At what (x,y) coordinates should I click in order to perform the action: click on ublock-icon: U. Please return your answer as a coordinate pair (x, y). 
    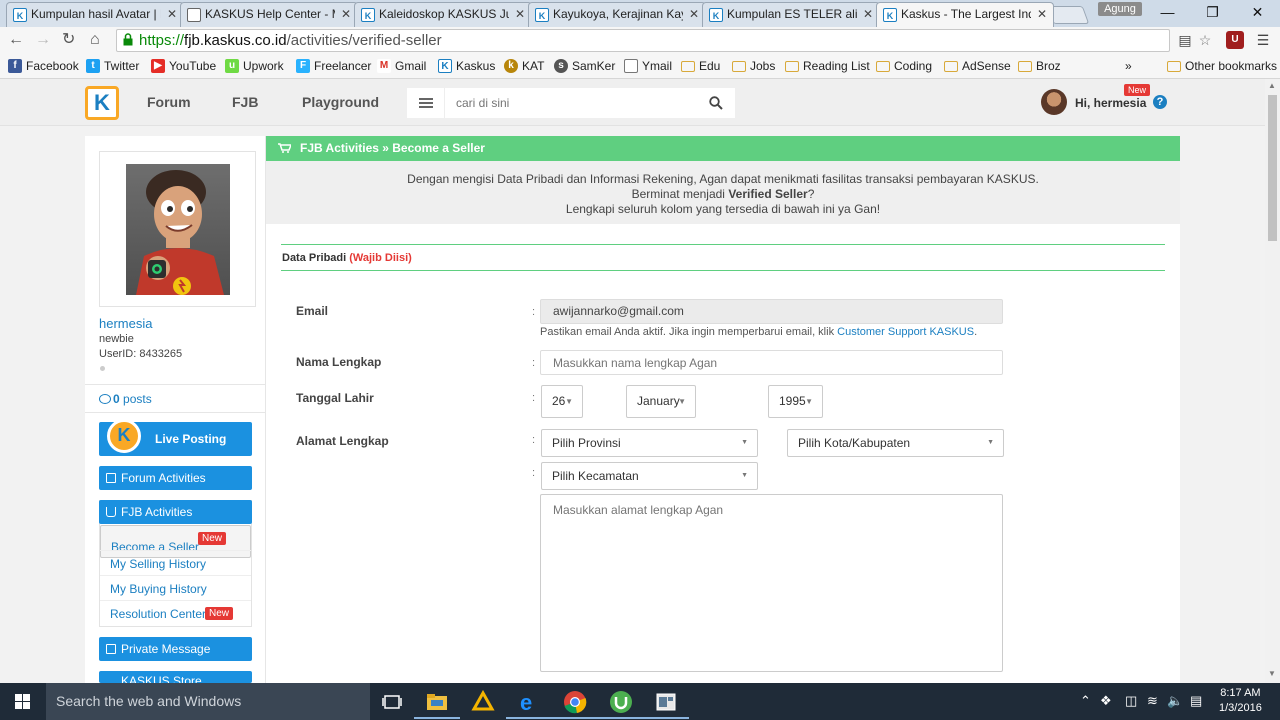
    Looking at the image, I should click on (1235, 40).